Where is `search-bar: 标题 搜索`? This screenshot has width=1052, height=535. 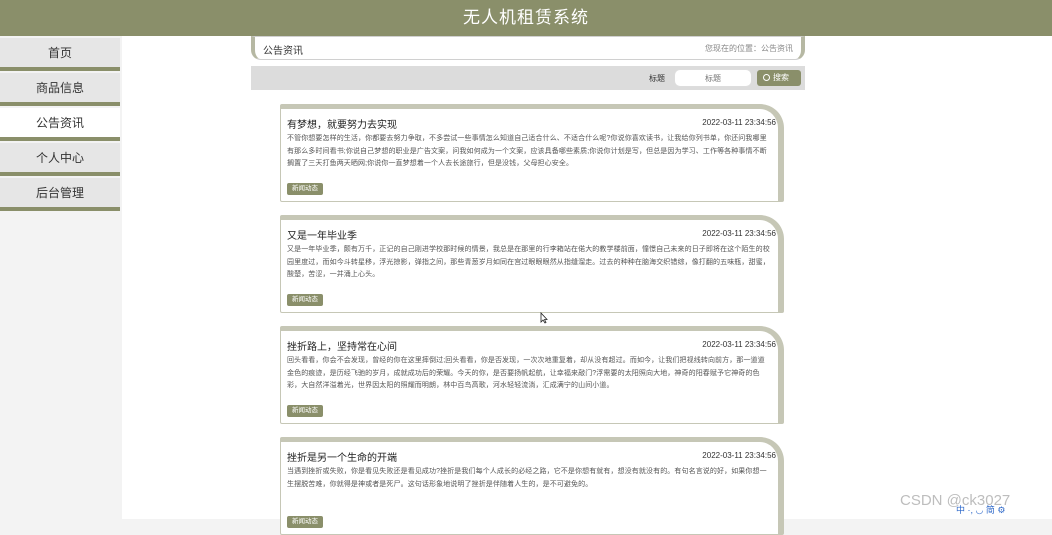 search-bar: 标题 搜索 is located at coordinates (528, 78).